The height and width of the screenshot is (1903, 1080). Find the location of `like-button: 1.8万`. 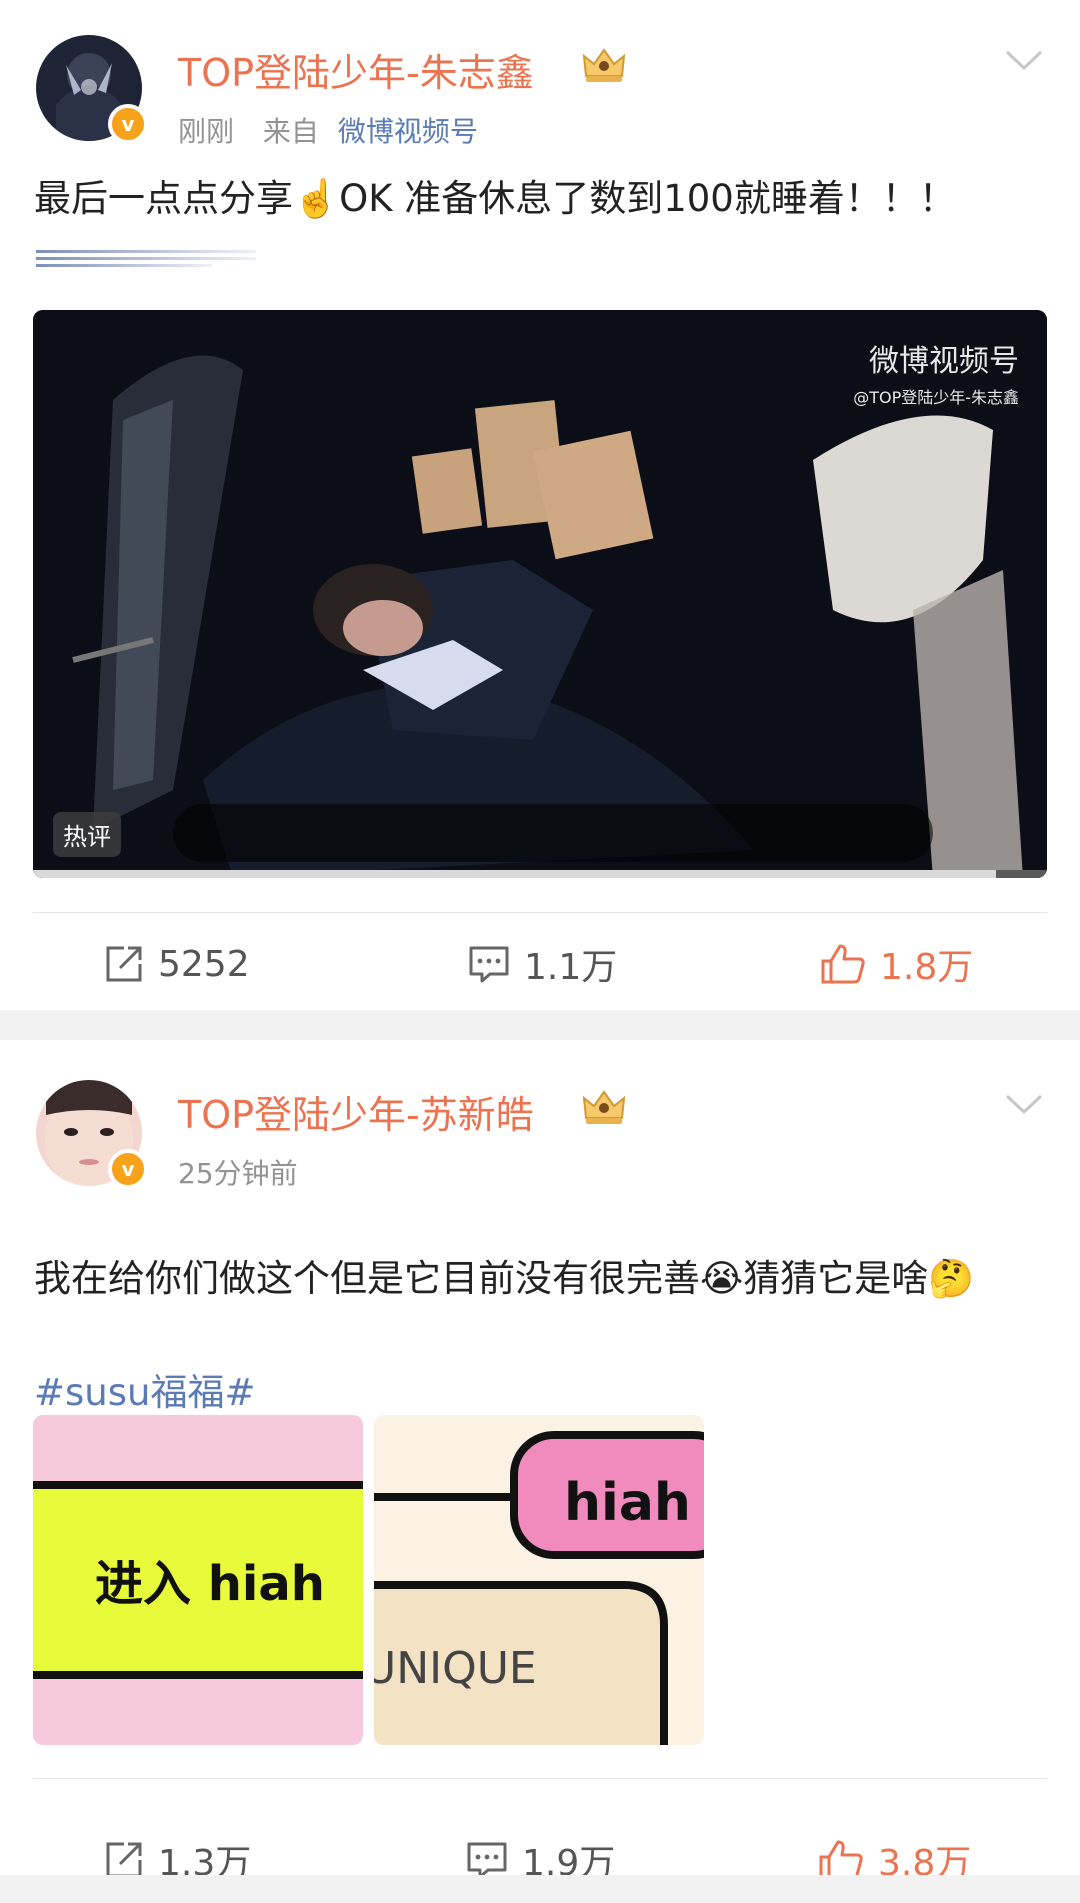

like-button: 1.8万 is located at coordinates (896, 964).